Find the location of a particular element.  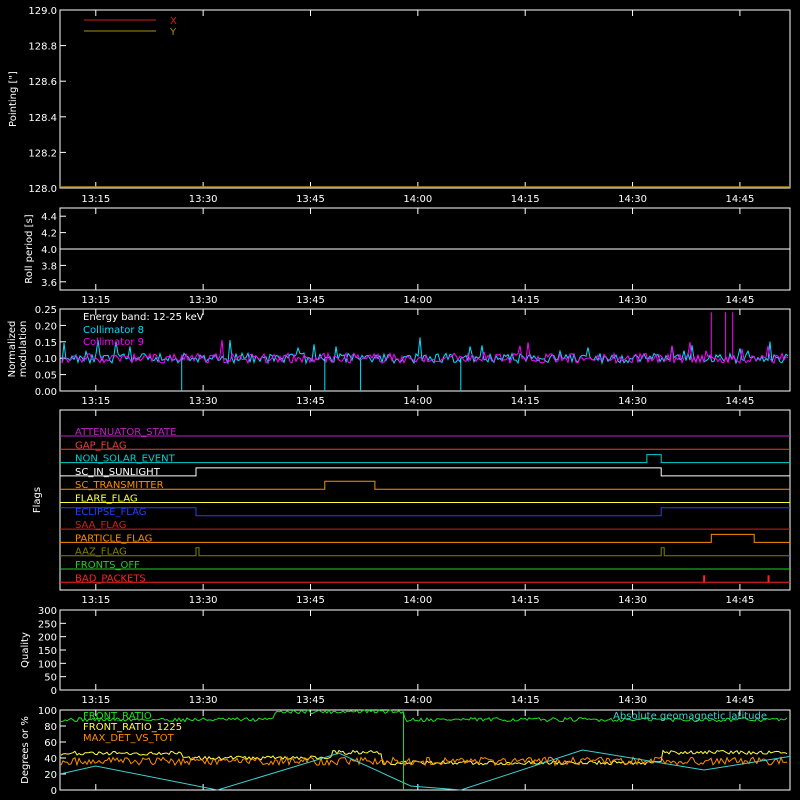

pointing-legend-label-0: X is located at coordinates (173, 21).